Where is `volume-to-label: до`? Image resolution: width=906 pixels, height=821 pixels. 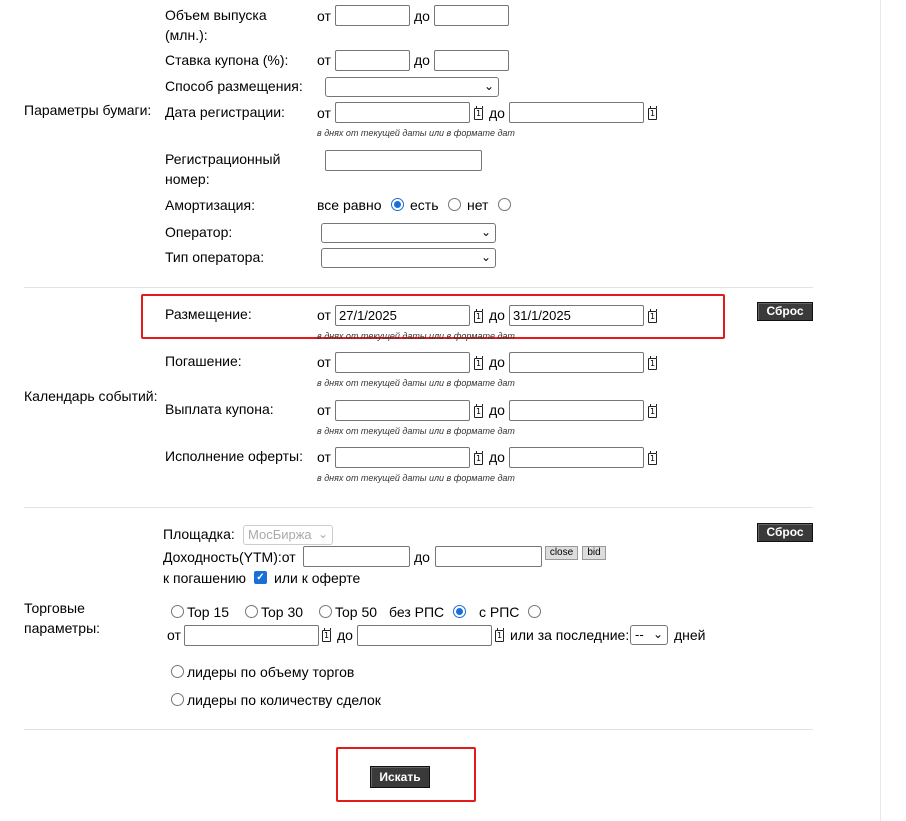 volume-to-label: до is located at coordinates (422, 16).